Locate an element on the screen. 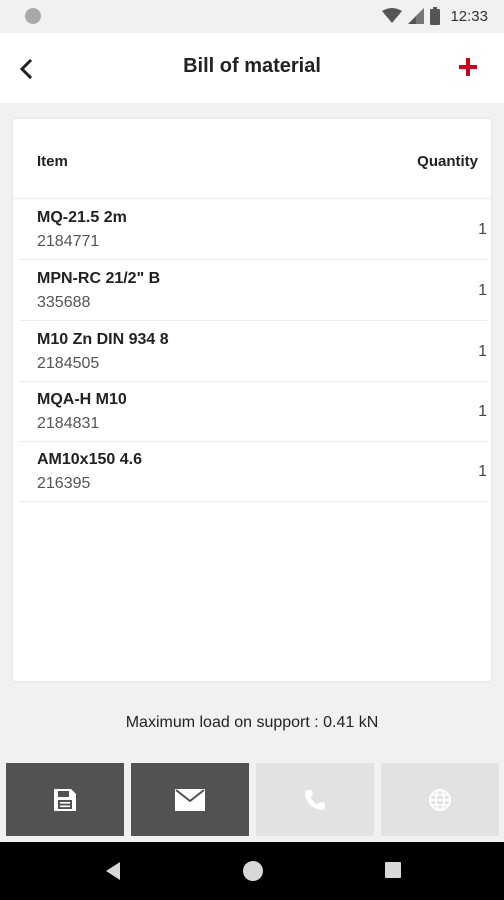 This screenshot has width=504, height=900. save-icon is located at coordinates (65, 799).